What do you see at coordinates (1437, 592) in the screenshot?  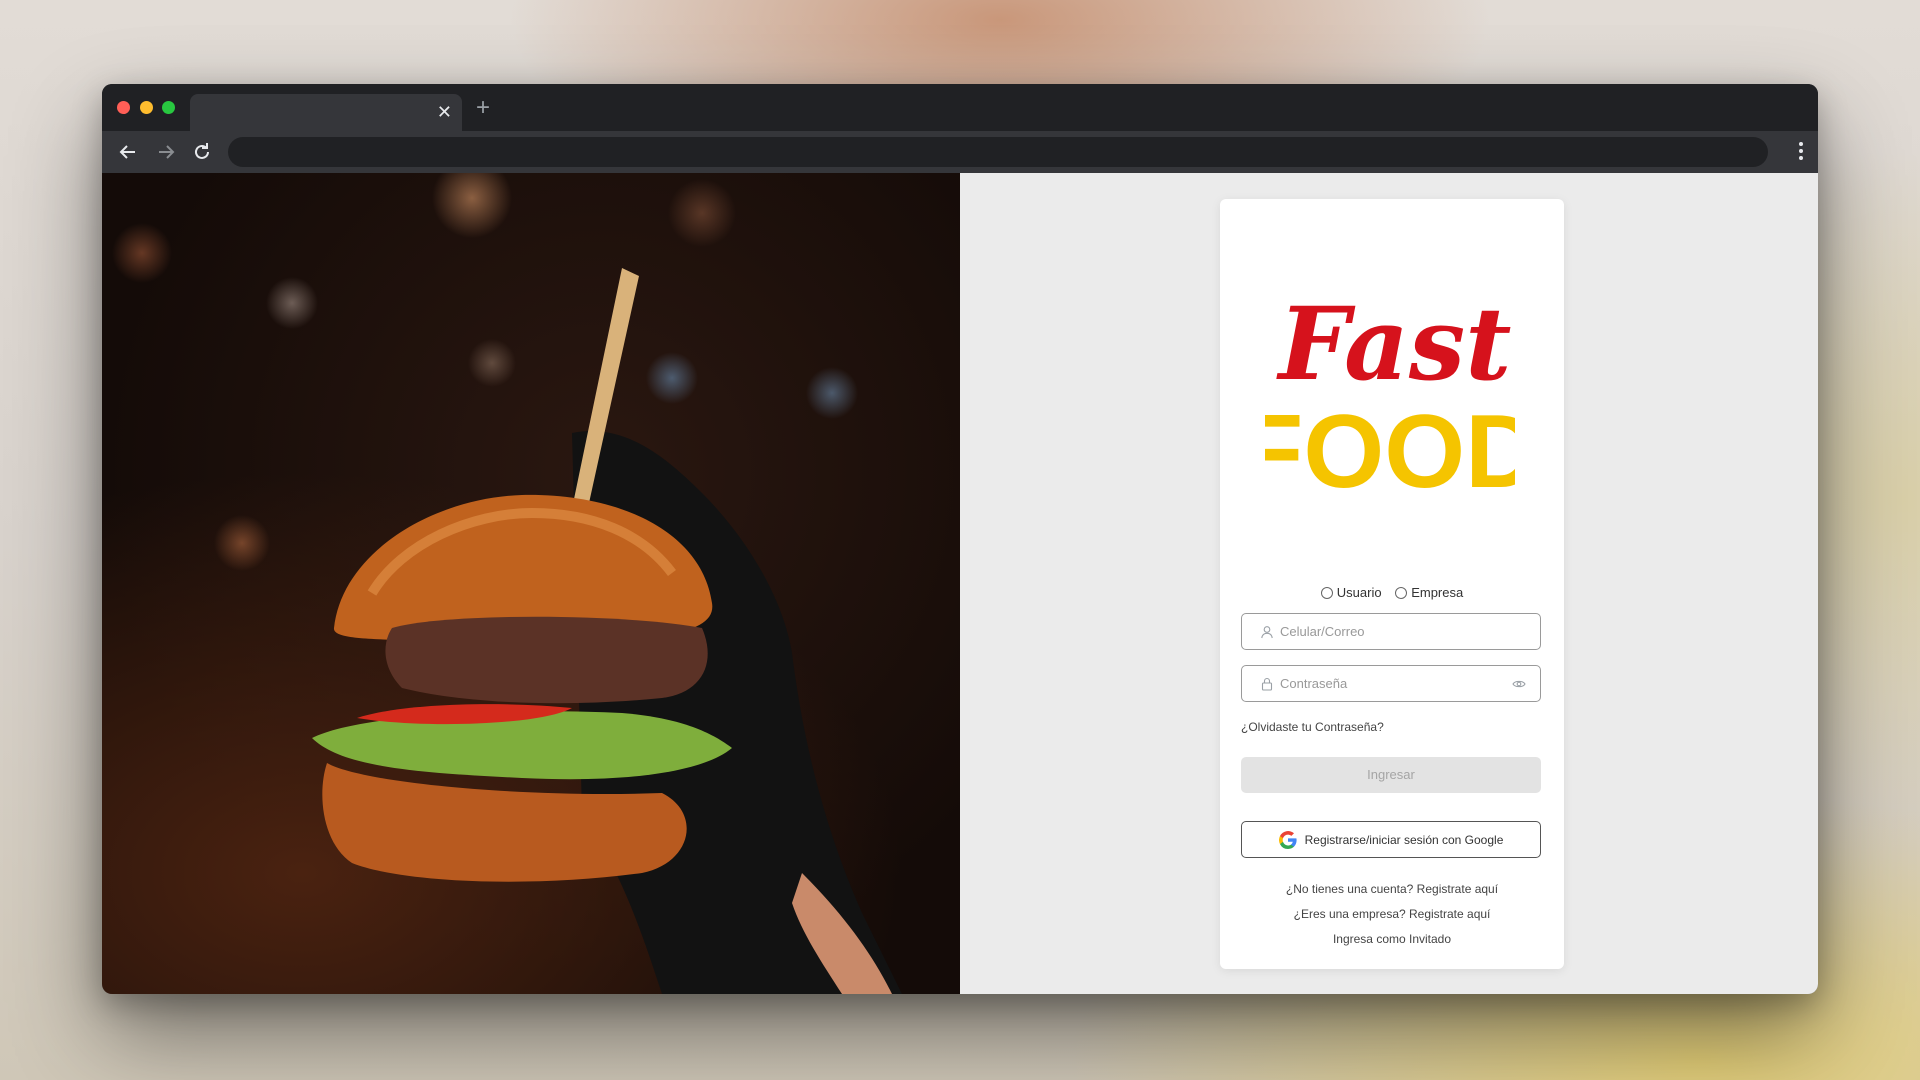 I see `radio-empresa-label: Empresa` at bounding box center [1437, 592].